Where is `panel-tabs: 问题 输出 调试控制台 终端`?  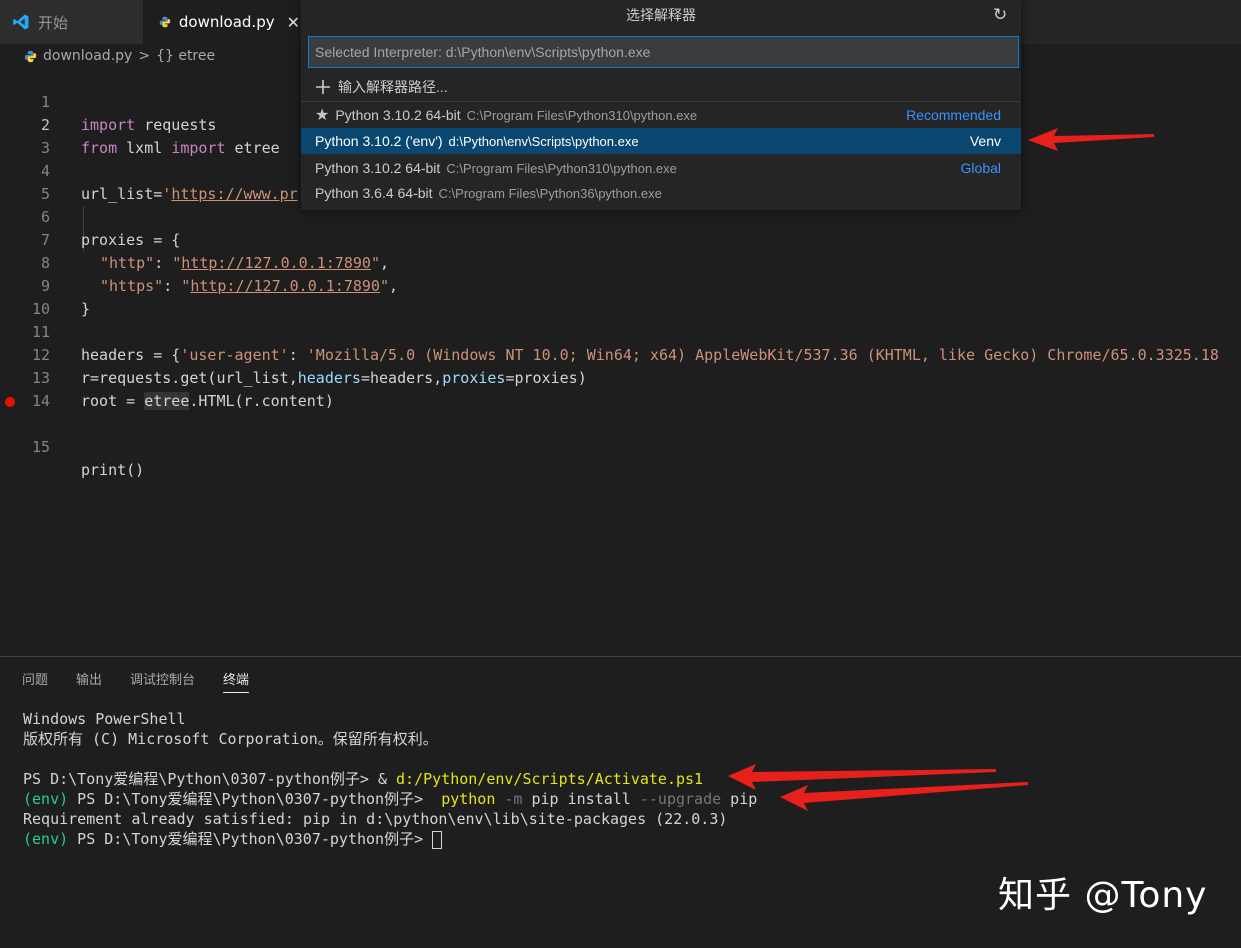
panel-tabs: 问题 输出 调试控制台 终端 is located at coordinates (149, 681).